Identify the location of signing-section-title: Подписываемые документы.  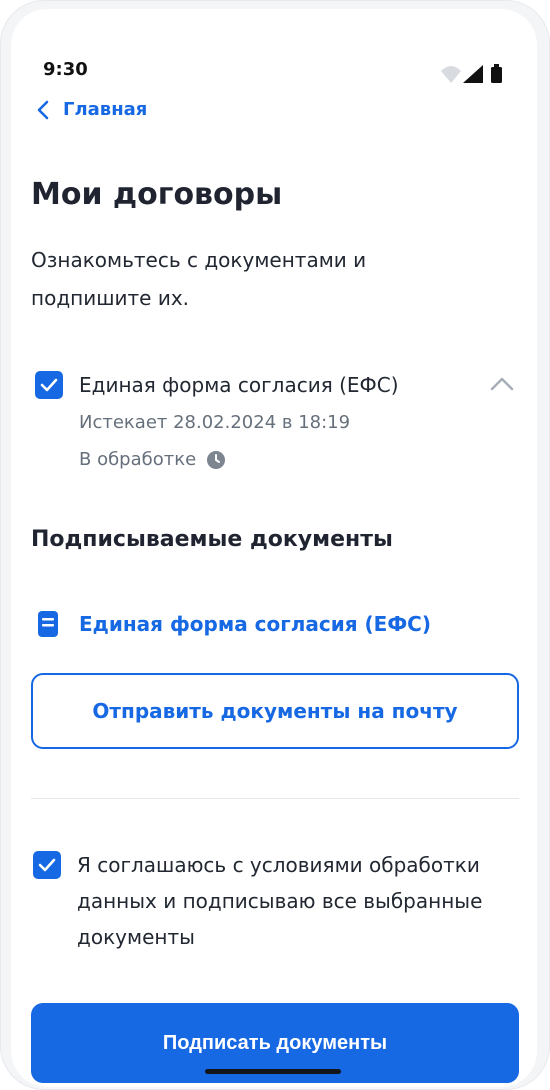
(212, 539).